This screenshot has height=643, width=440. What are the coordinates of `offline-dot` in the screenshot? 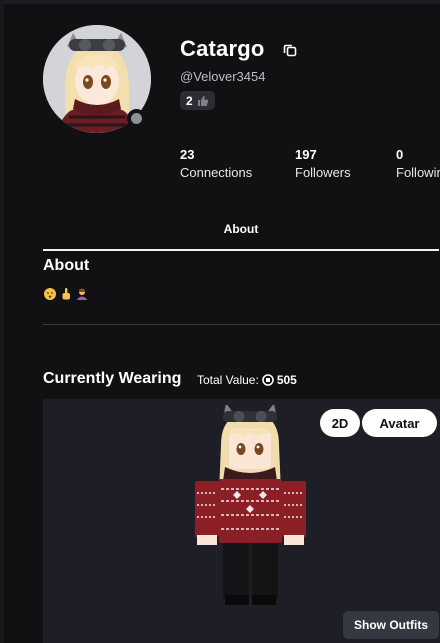 It's located at (136, 118).